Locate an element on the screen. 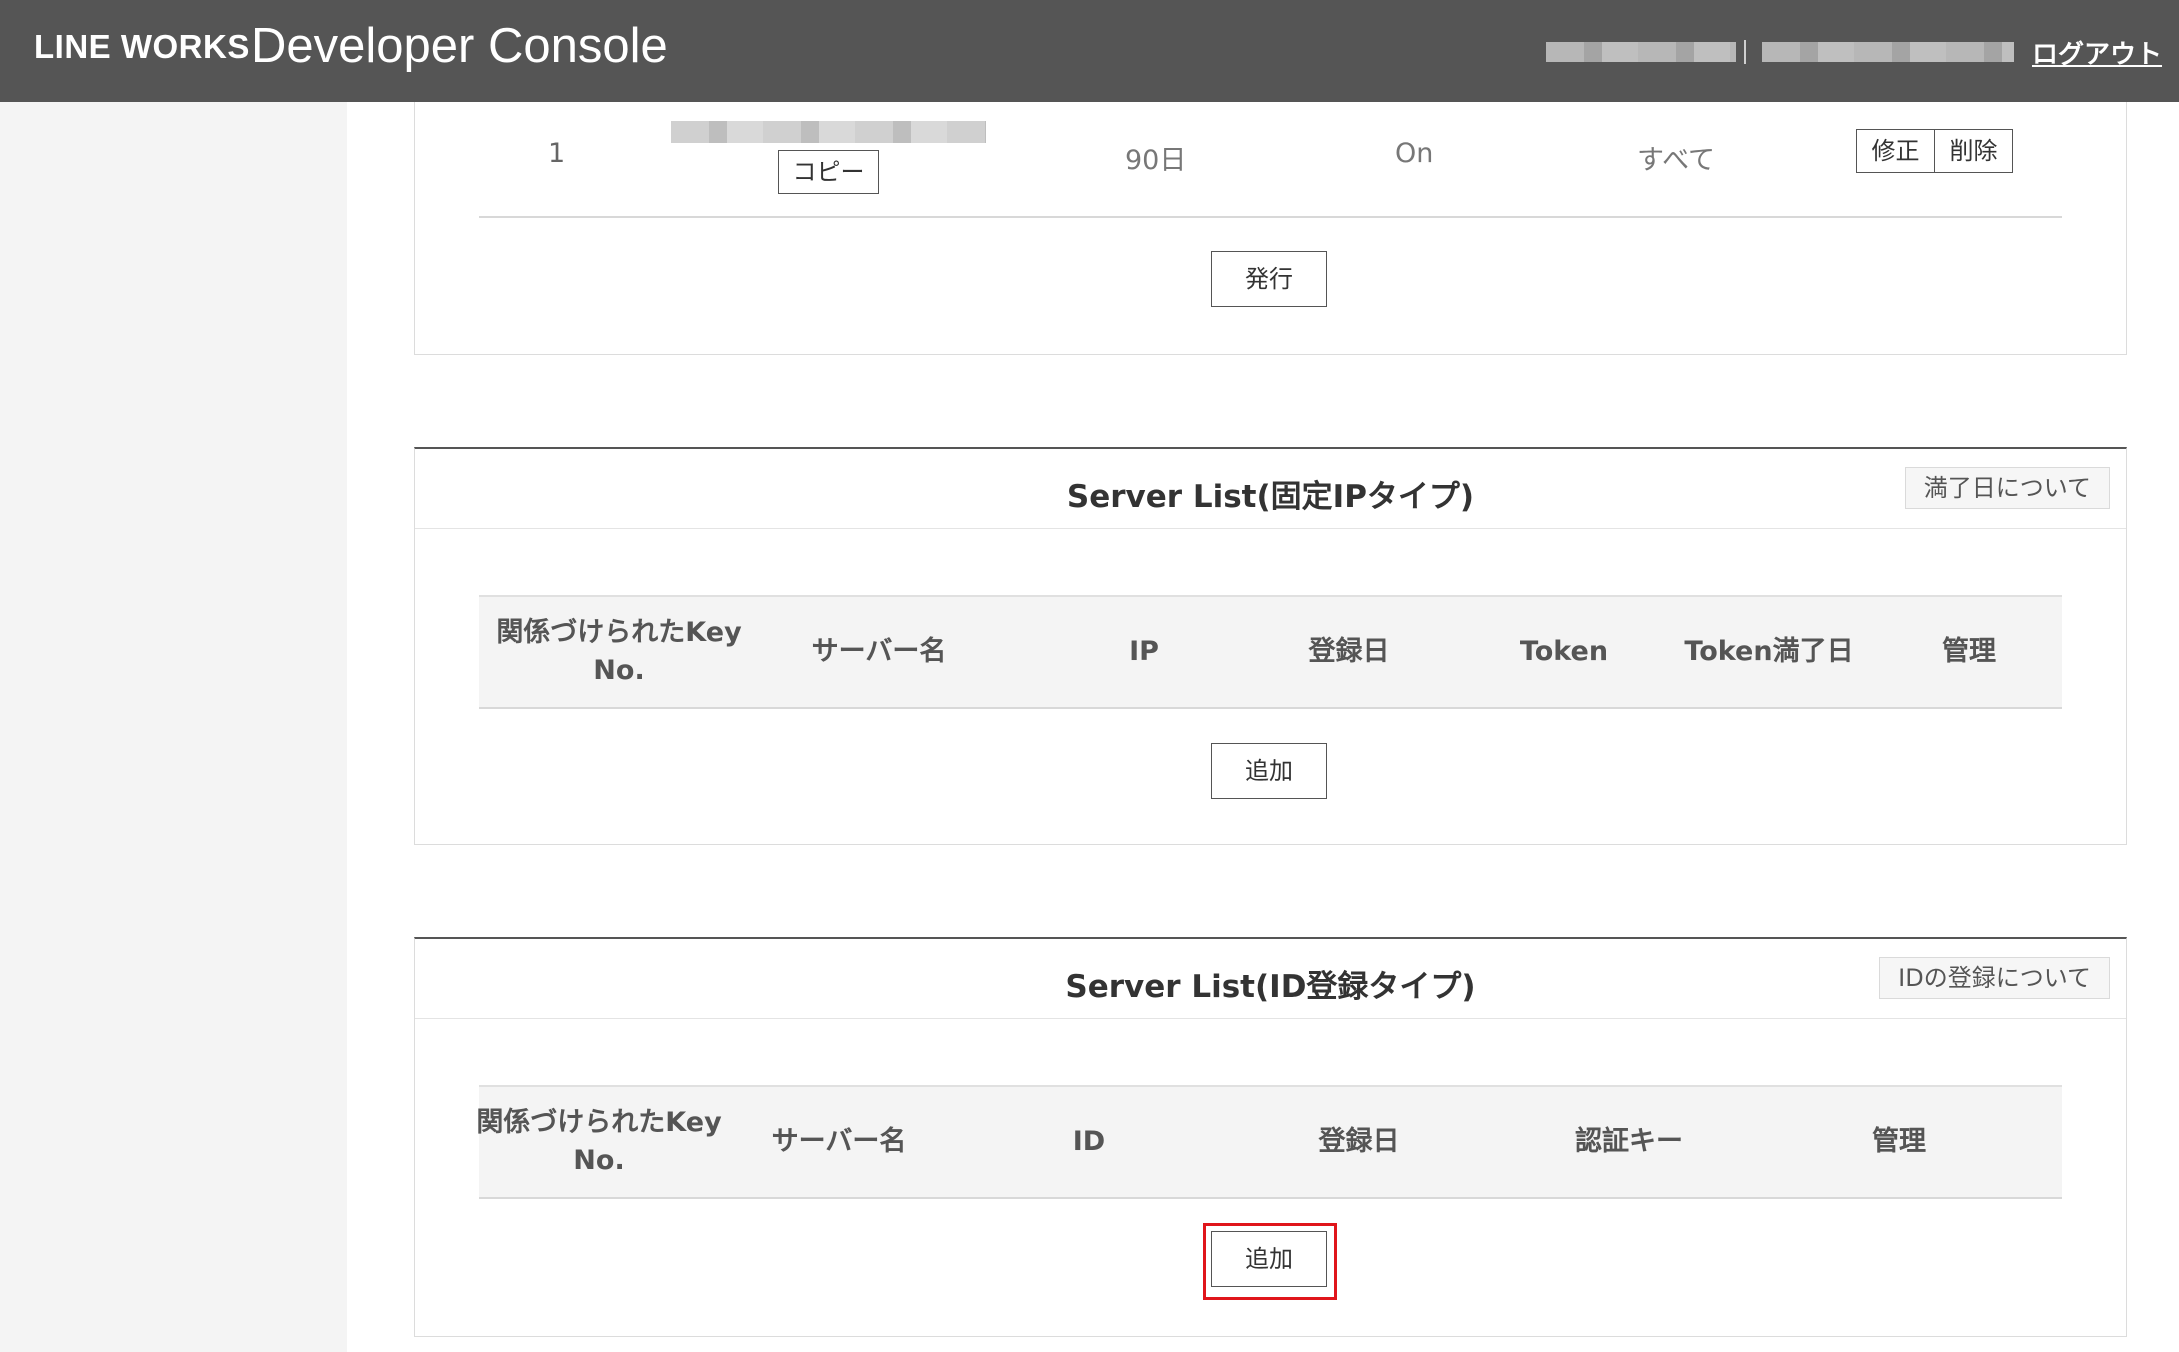  logout-link: ログアウト is located at coordinates (2097, 52).